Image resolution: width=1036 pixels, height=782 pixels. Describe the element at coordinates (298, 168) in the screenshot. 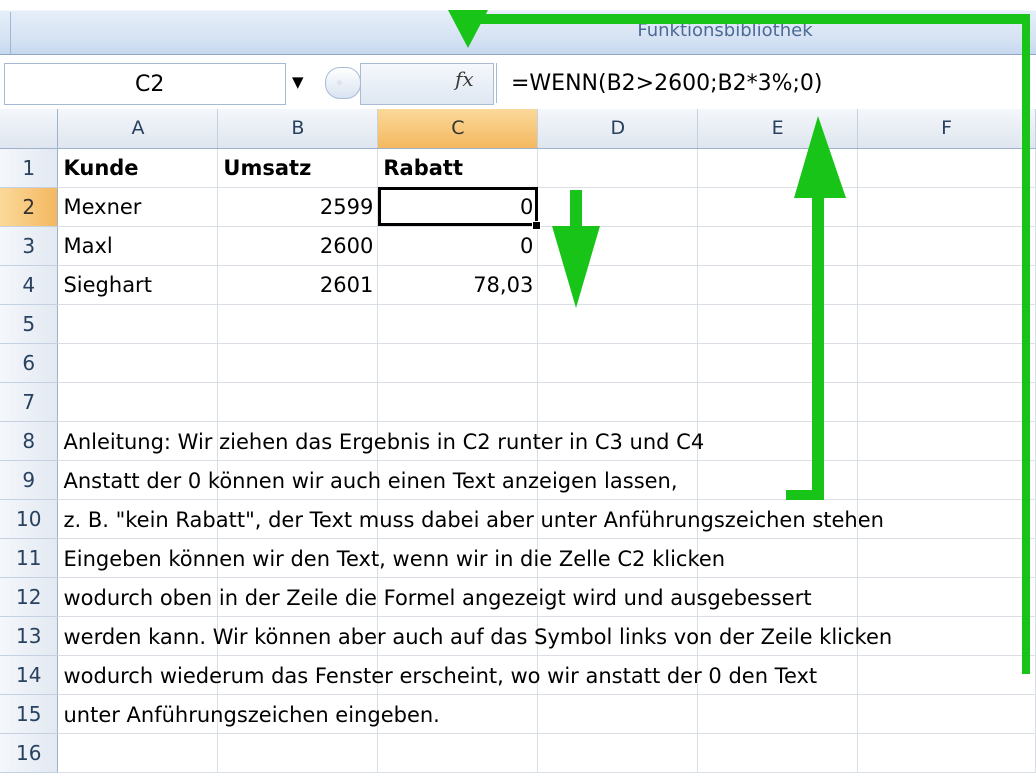

I see `cell-b1: Umsatz` at that location.